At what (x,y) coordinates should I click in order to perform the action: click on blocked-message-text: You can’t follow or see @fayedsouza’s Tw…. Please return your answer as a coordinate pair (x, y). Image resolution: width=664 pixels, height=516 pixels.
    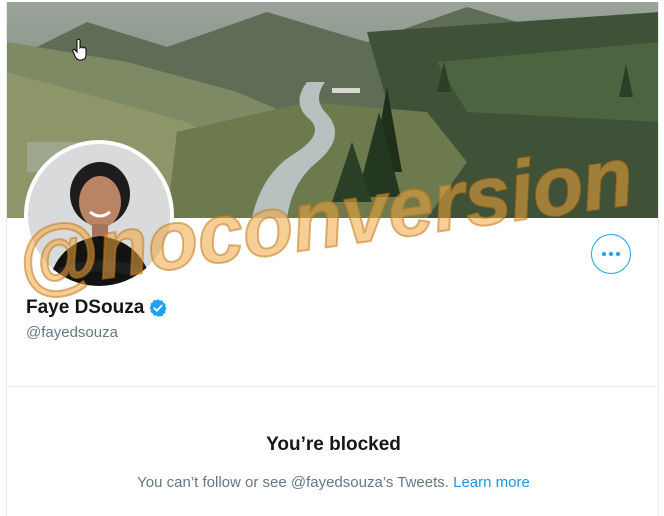
    Looking at the image, I should click on (293, 482).